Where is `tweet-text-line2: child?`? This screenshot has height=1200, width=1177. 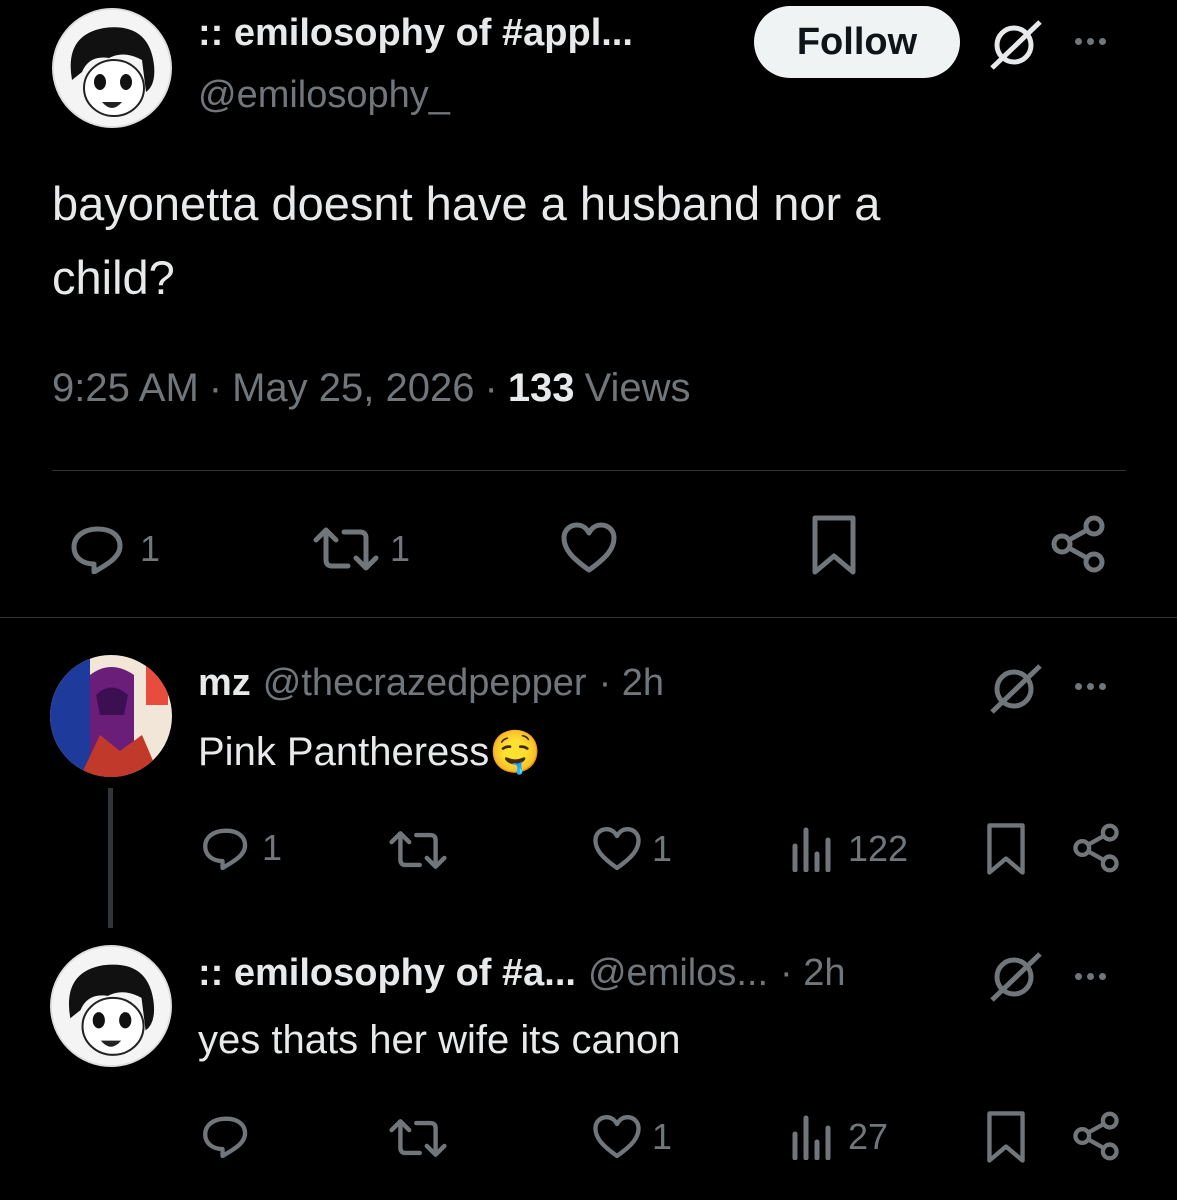 tweet-text-line2: child? is located at coordinates (113, 277).